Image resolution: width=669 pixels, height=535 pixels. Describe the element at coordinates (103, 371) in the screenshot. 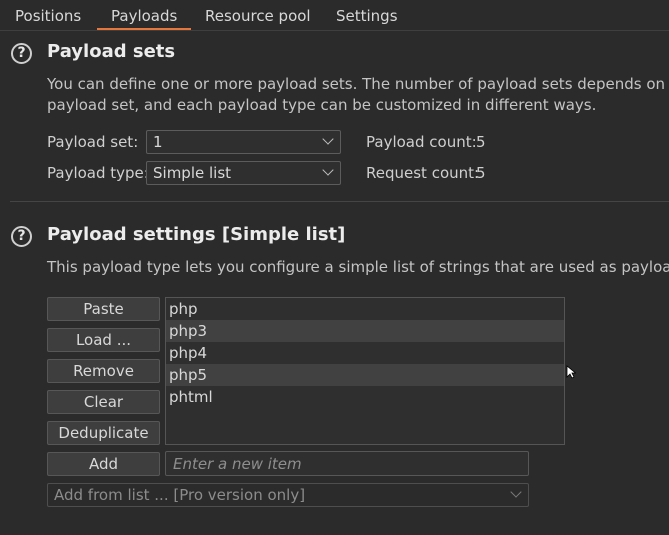

I see `remove-button: Remove` at that location.